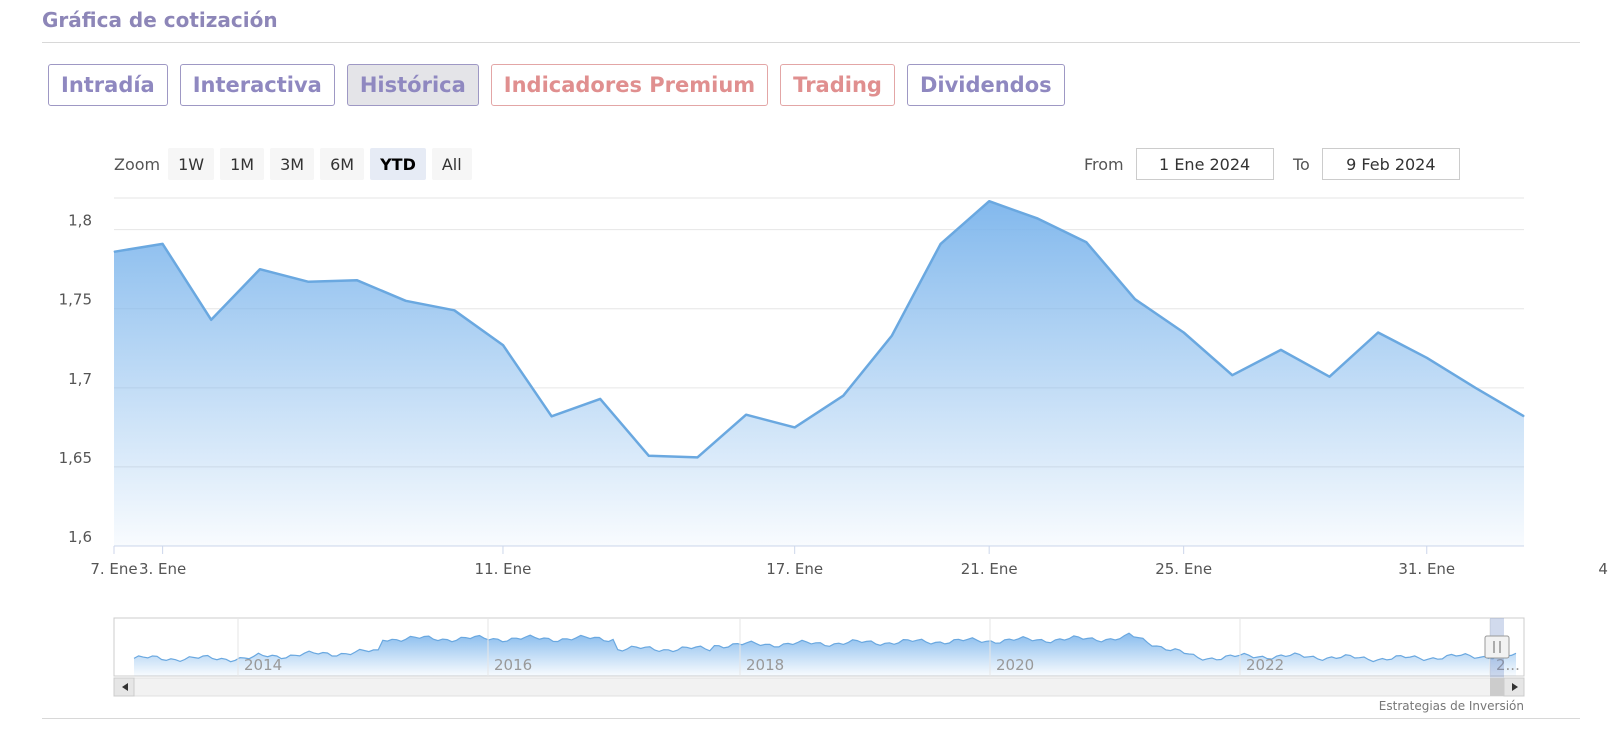 Image resolution: width=1609 pixels, height=752 pixels. I want to click on y-tick-label: 1,75, so click(75, 300).